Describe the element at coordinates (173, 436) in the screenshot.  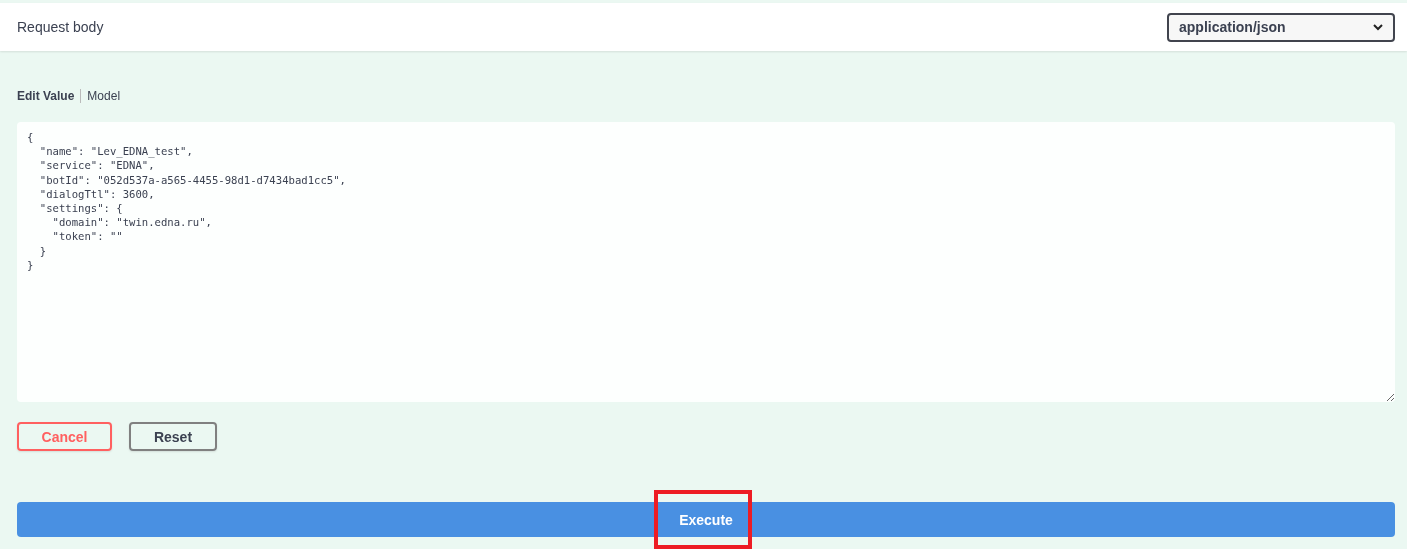
I see `reset-button: Reset` at that location.